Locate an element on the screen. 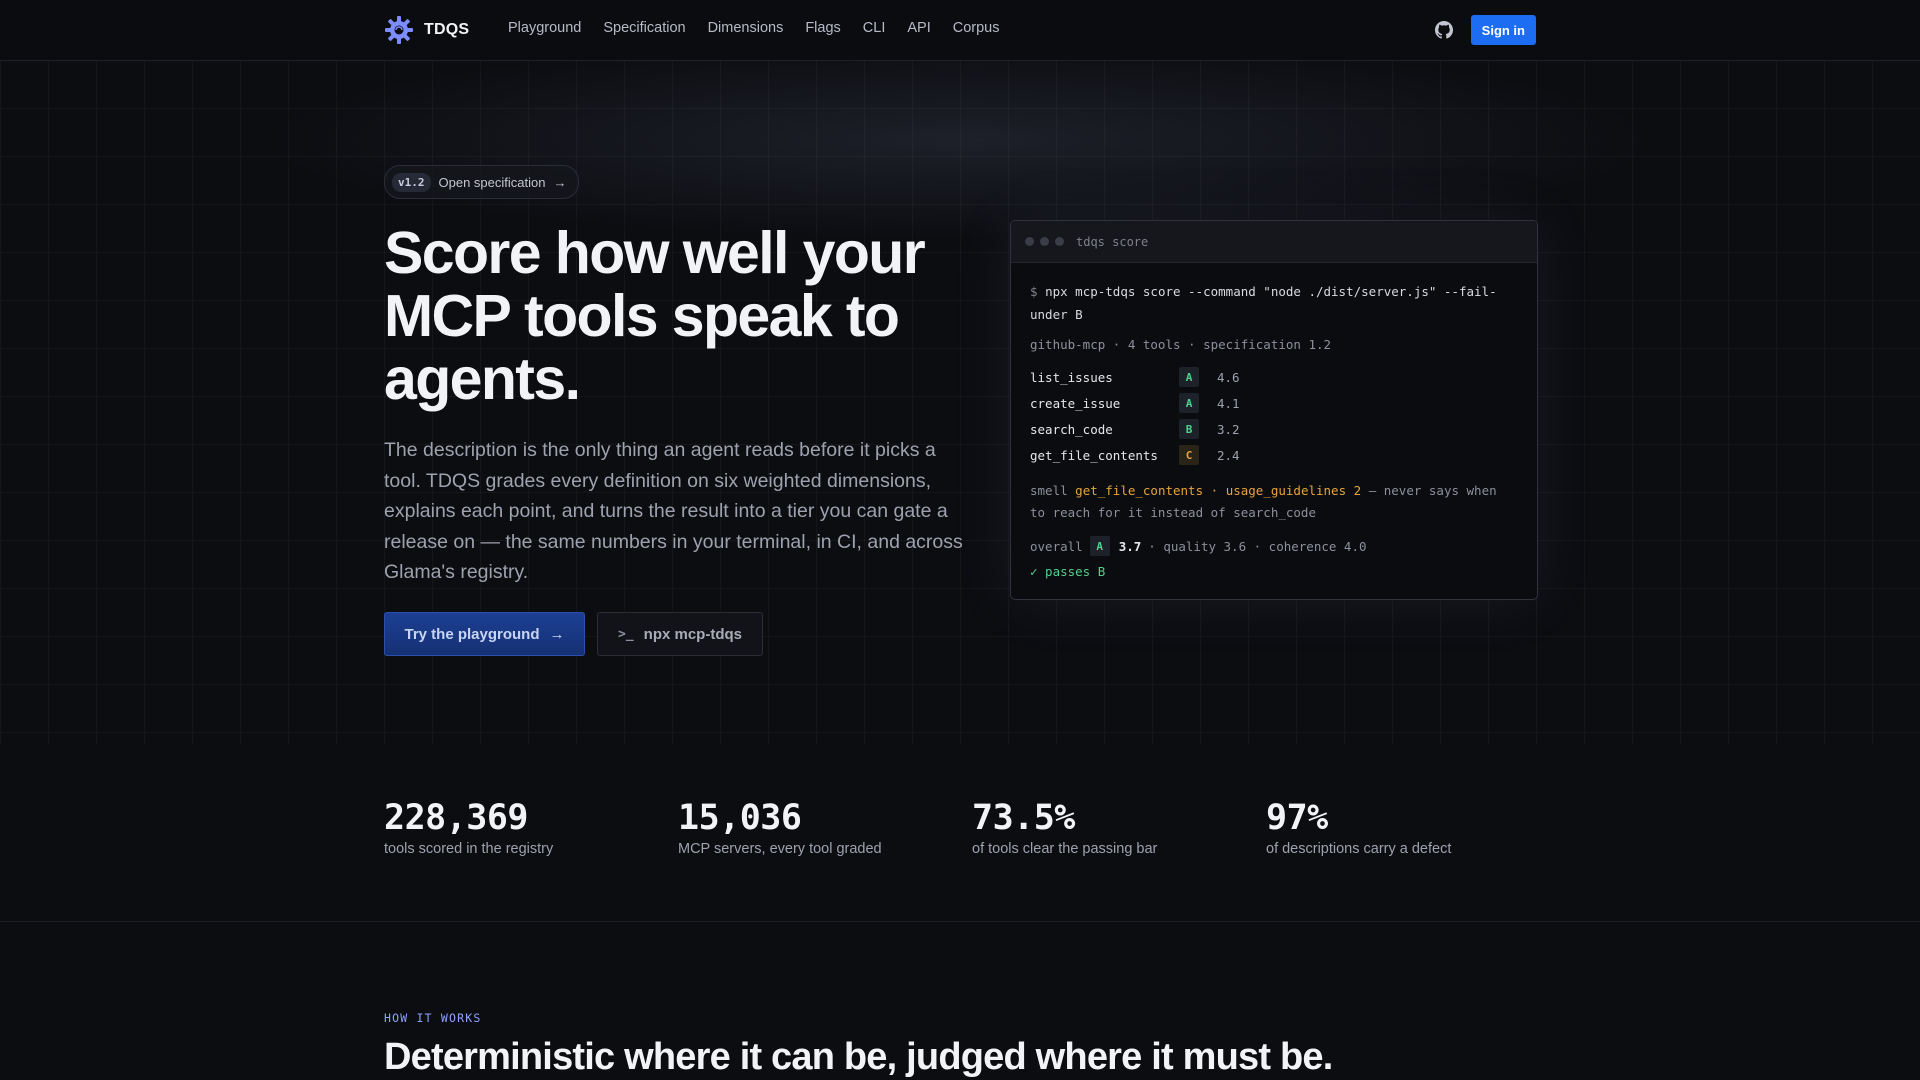 The width and height of the screenshot is (1920, 1080). sign-in-button: Sign in is located at coordinates (1503, 30).